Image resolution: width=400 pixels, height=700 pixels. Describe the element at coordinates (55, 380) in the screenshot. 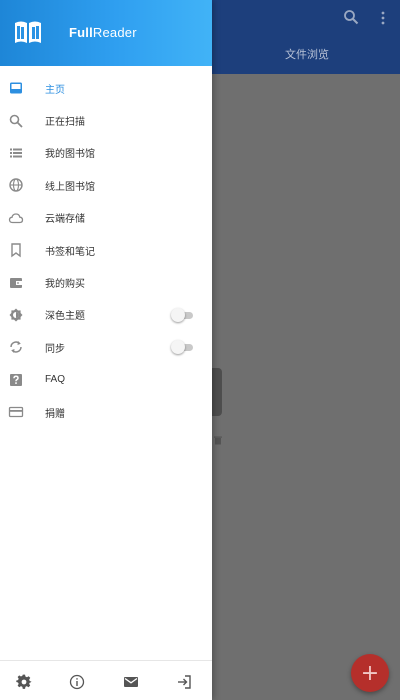

I see `menu-label: FAQ` at that location.